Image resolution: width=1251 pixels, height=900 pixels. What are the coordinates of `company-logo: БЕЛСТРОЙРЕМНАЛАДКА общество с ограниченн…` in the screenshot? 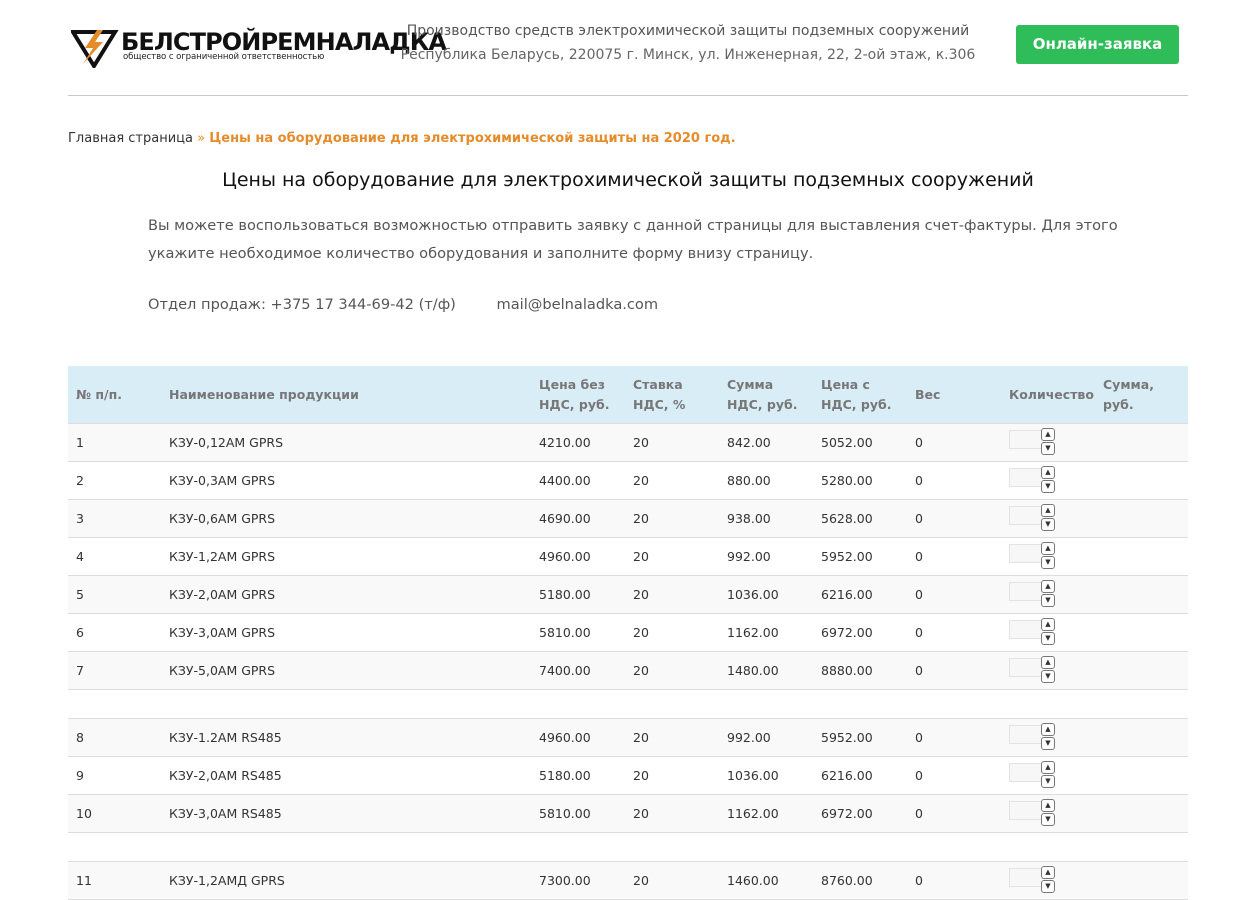 It's located at (259, 47).